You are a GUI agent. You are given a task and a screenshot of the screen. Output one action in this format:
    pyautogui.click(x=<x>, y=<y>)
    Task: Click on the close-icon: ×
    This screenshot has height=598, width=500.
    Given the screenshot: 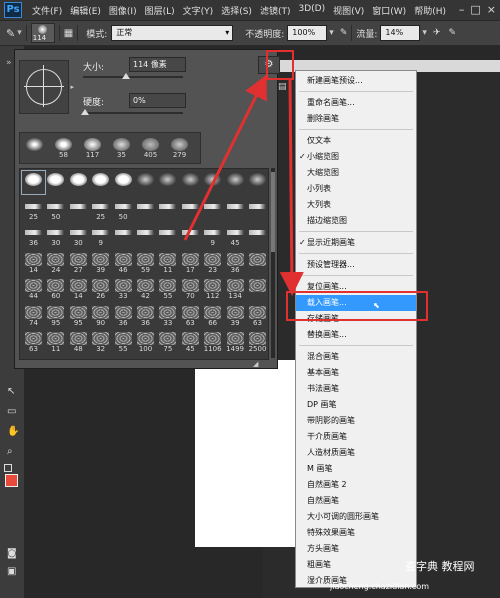 What is the action you would take?
    pyautogui.click(x=491, y=9)
    